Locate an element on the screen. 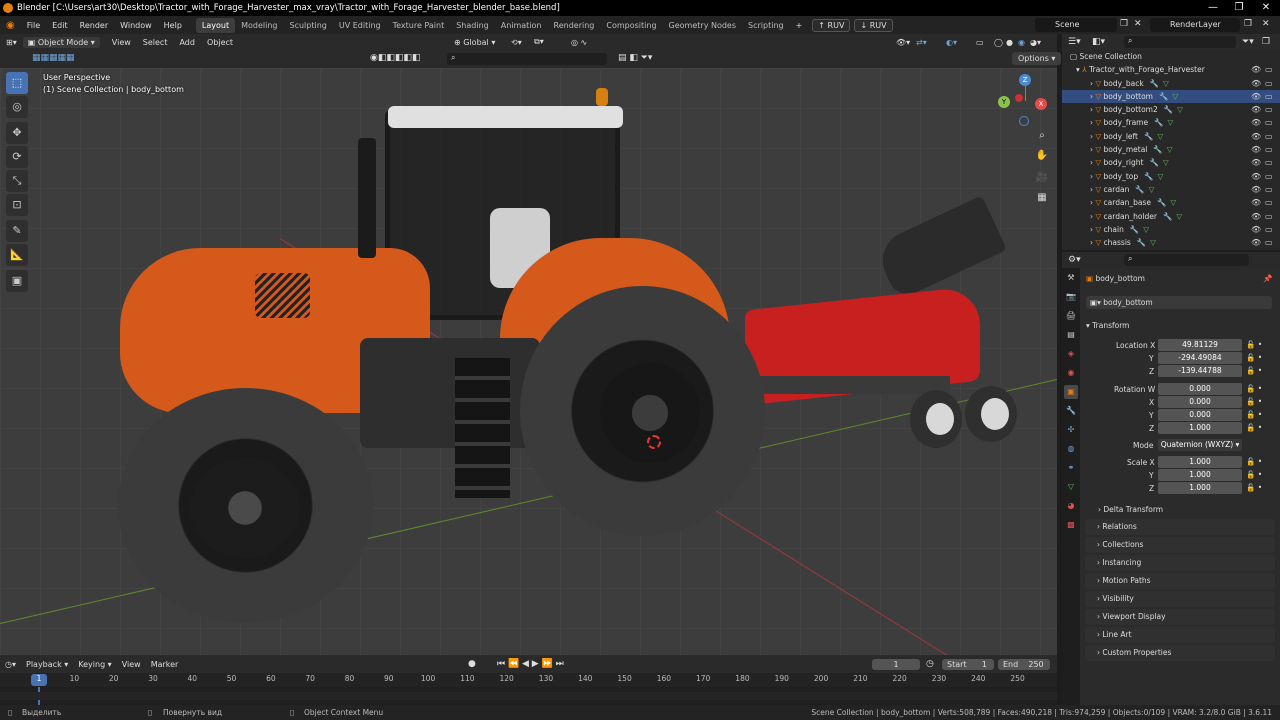 The image size is (1280, 720). pan-icon: ✋ is located at coordinates (1042, 156).